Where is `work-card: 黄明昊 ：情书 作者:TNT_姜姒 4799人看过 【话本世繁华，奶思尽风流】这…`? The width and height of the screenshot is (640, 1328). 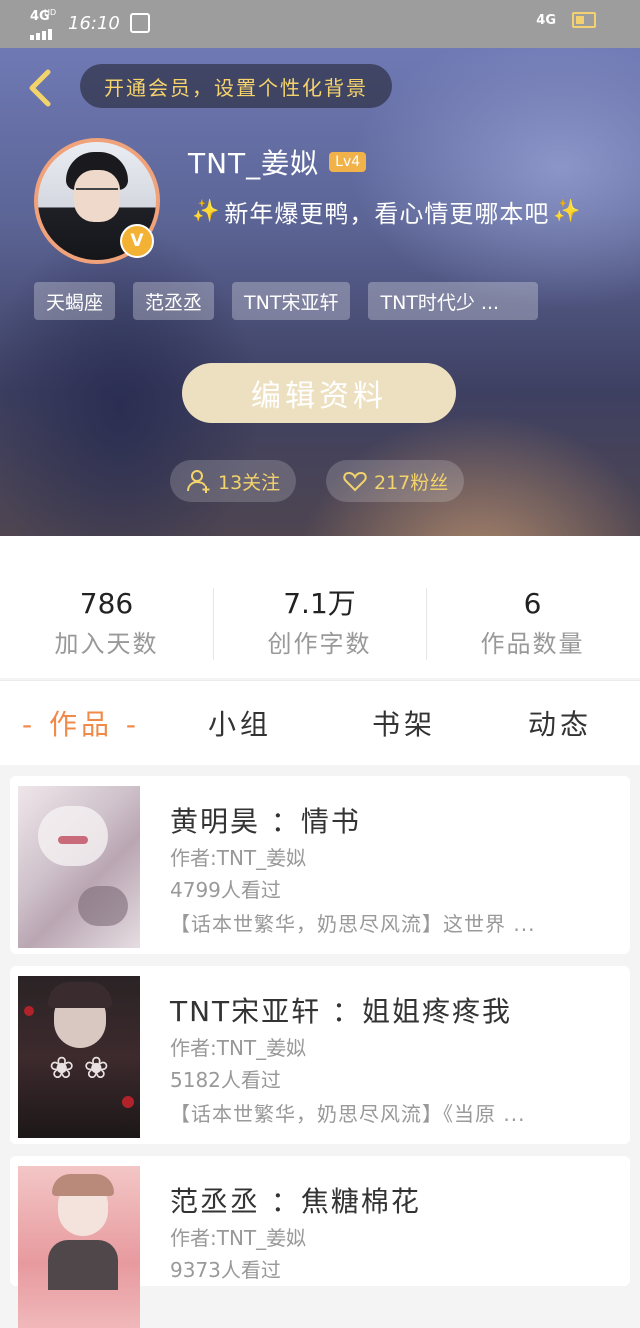
work-card: 黄明昊 ：情书 作者:TNT_姜姒 4799人看过 【话本世繁华，奶思尽风流】这… is located at coordinates (320, 865).